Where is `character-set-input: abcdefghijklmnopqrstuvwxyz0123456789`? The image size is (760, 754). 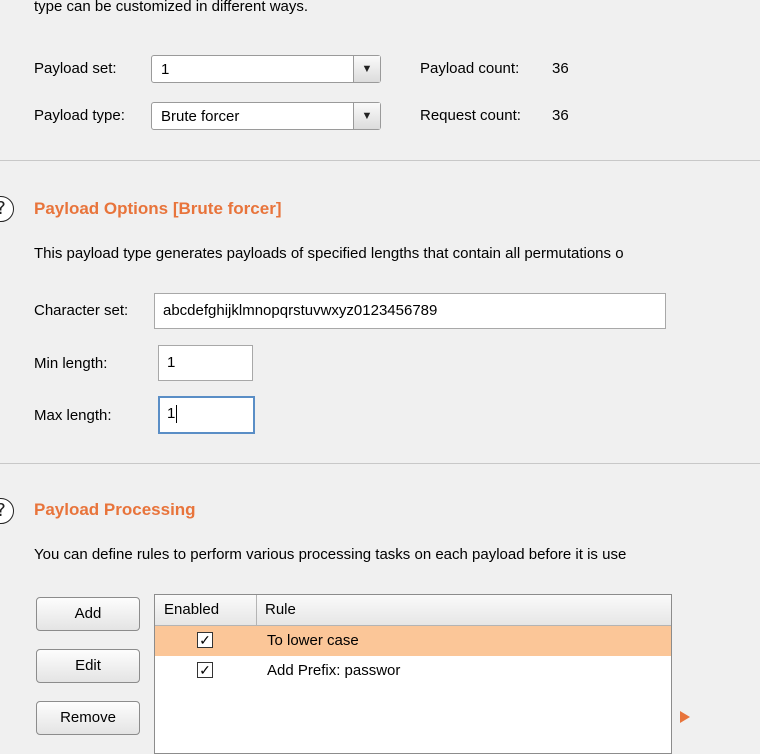
character-set-input: abcdefghijklmnopqrstuvwxyz0123456789 is located at coordinates (410, 311).